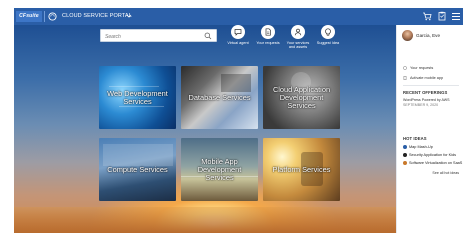 The width and height of the screenshot is (471, 241). What do you see at coordinates (415, 138) in the screenshot?
I see `hot-ideas-heading: HOT IDEAS` at bounding box center [415, 138].